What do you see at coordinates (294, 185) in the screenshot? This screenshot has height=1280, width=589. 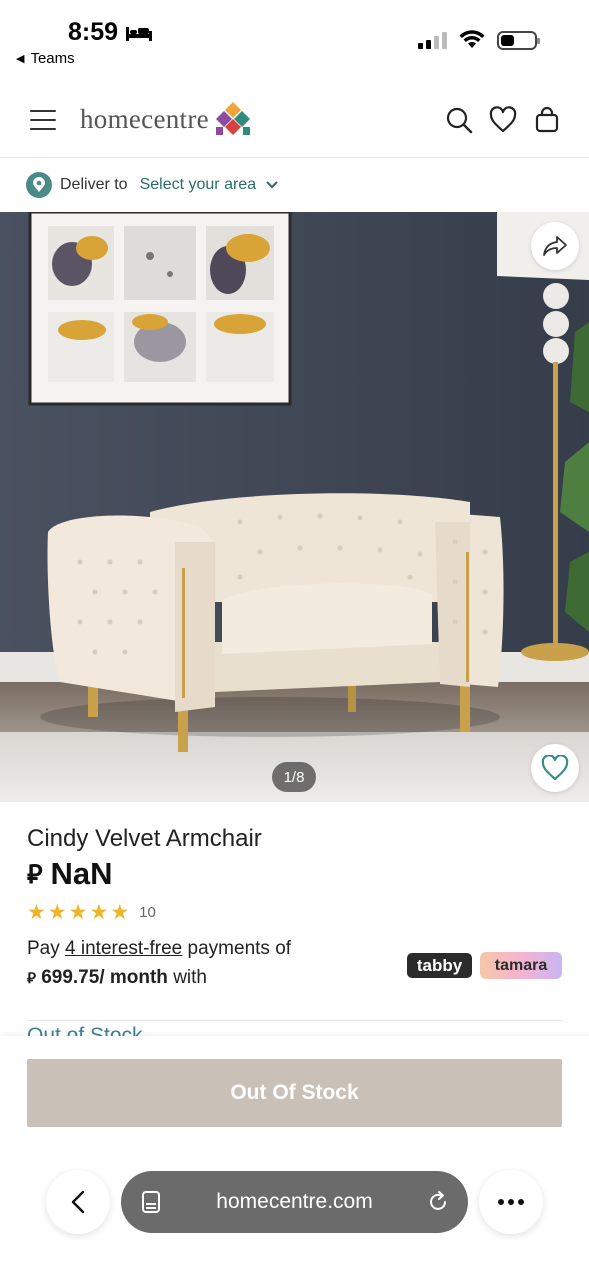 I see `delivery-location-bar: Deliver to Select your area` at bounding box center [294, 185].